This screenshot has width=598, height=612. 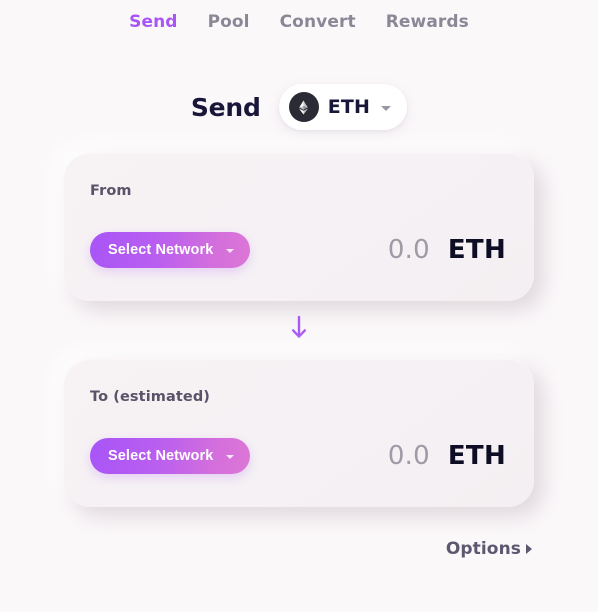 I want to click on from-amount-unit: ETH, so click(x=476, y=250).